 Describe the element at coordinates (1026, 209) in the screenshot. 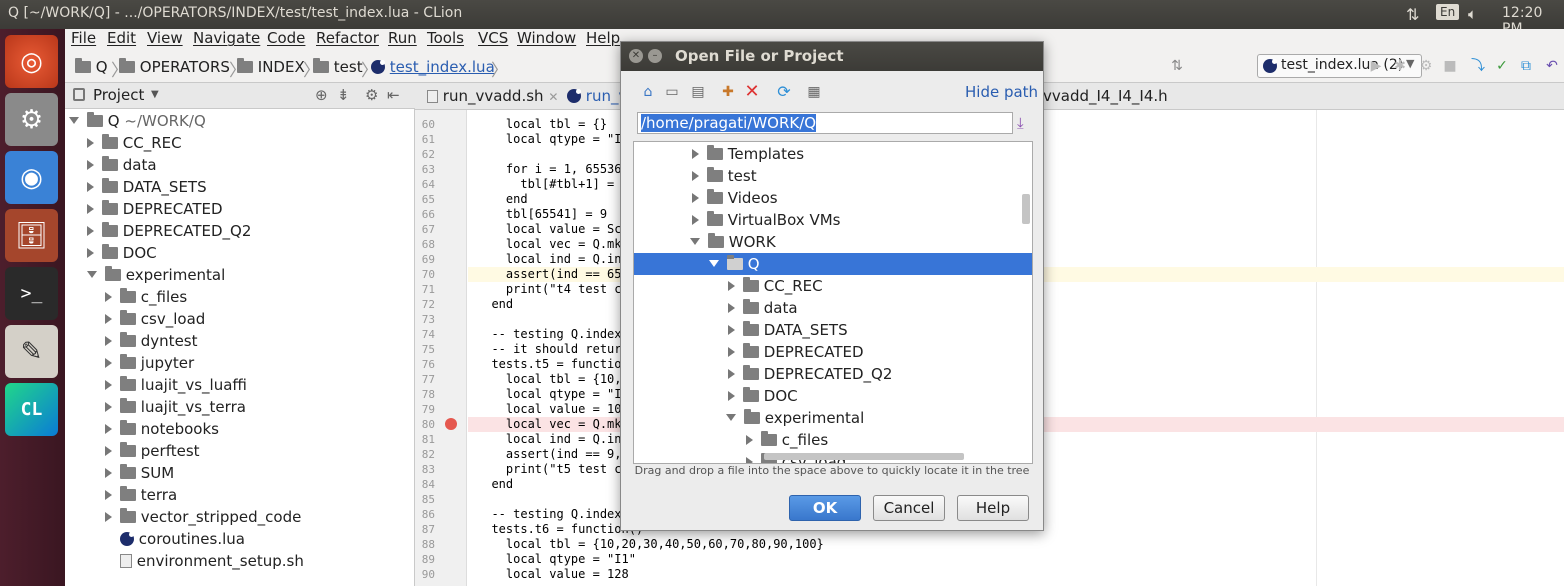

I see `tree-vertical-scrollbar` at that location.